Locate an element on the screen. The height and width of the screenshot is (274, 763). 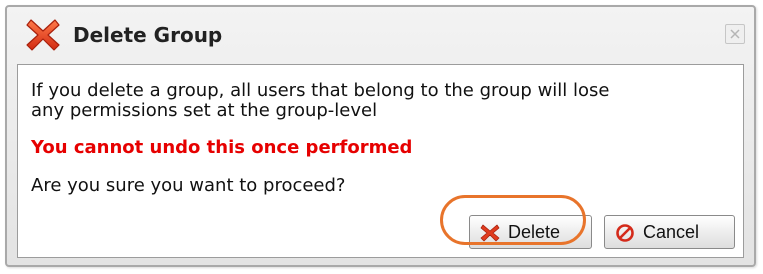
cancel-button-label: Cancel is located at coordinates (671, 232).